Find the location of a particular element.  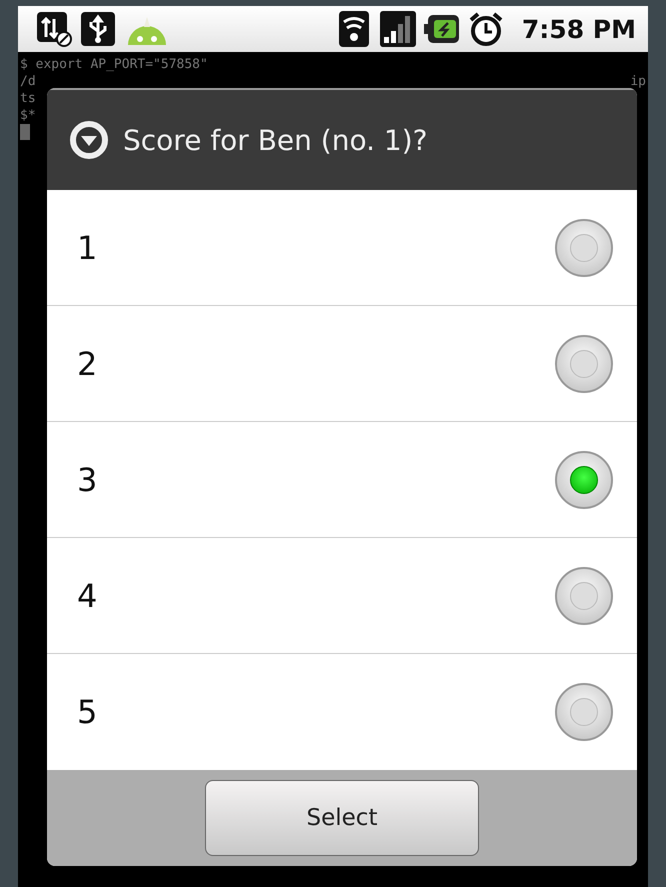

option-label: 1 is located at coordinates (87, 247).